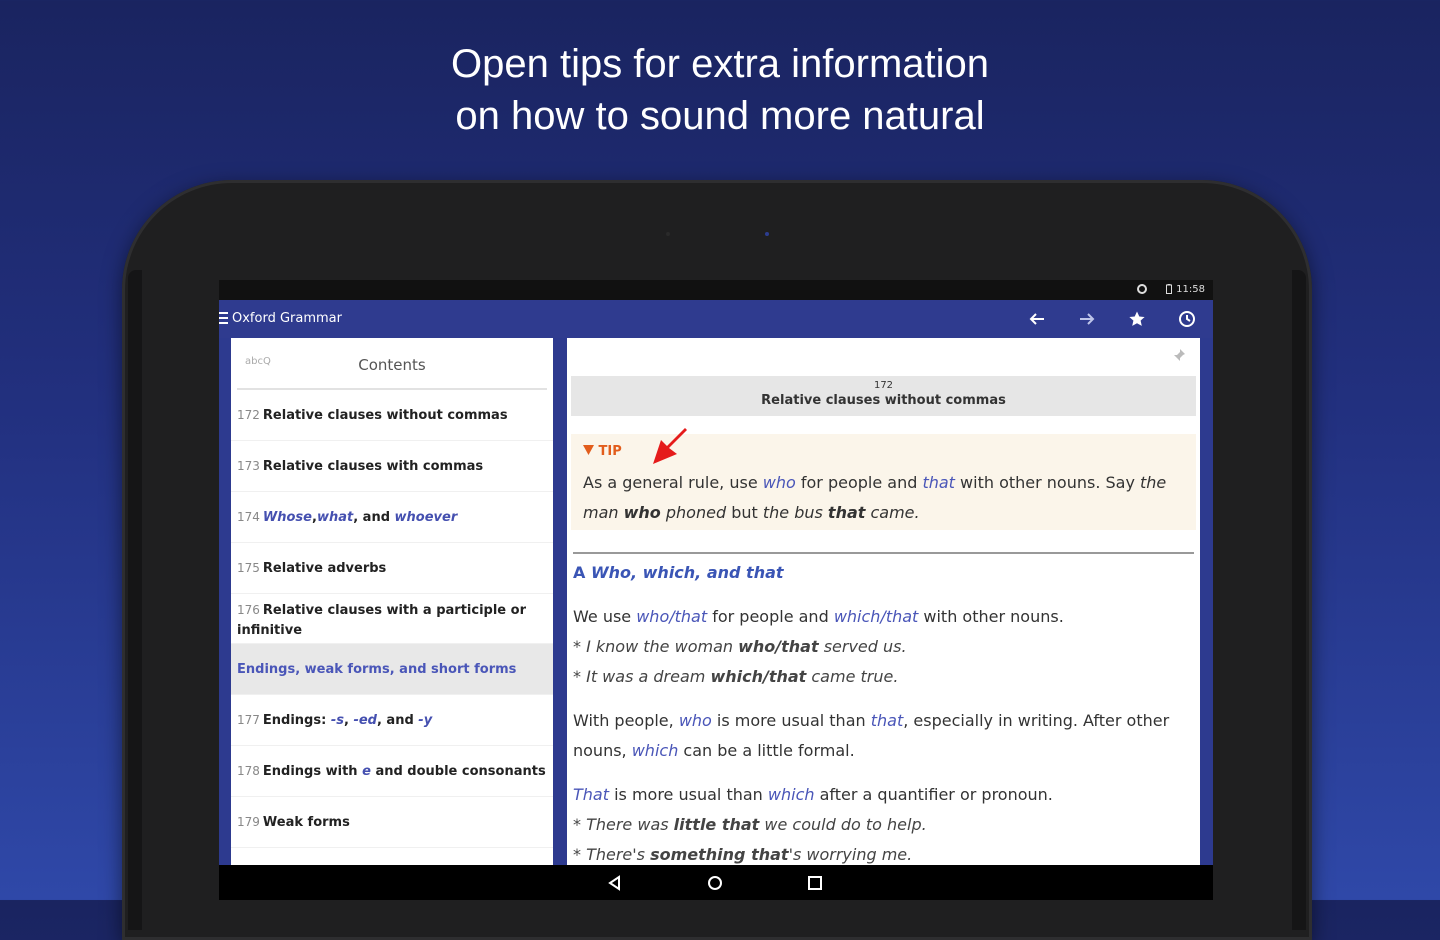 This screenshot has height=940, width=1440. I want to click on toc-item-178: 178 Endings with e and double consonants, so click(392, 771).